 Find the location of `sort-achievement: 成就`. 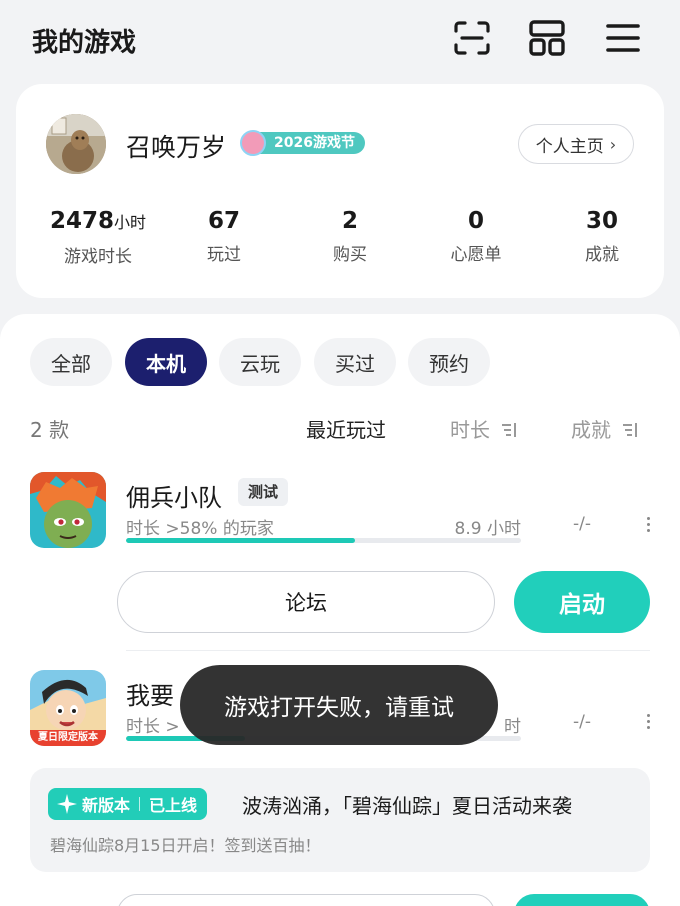

sort-achievement: 成就 is located at coordinates (605, 428).